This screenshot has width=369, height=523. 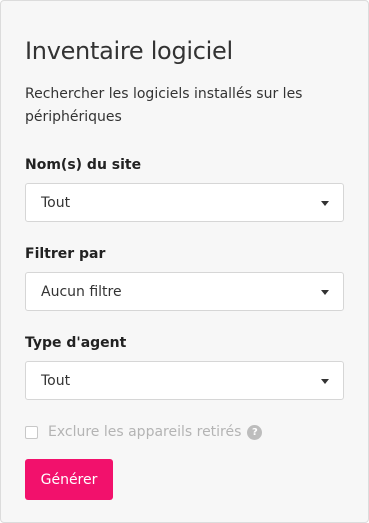 I want to click on exclude-retired-checkbox, so click(x=31, y=432).